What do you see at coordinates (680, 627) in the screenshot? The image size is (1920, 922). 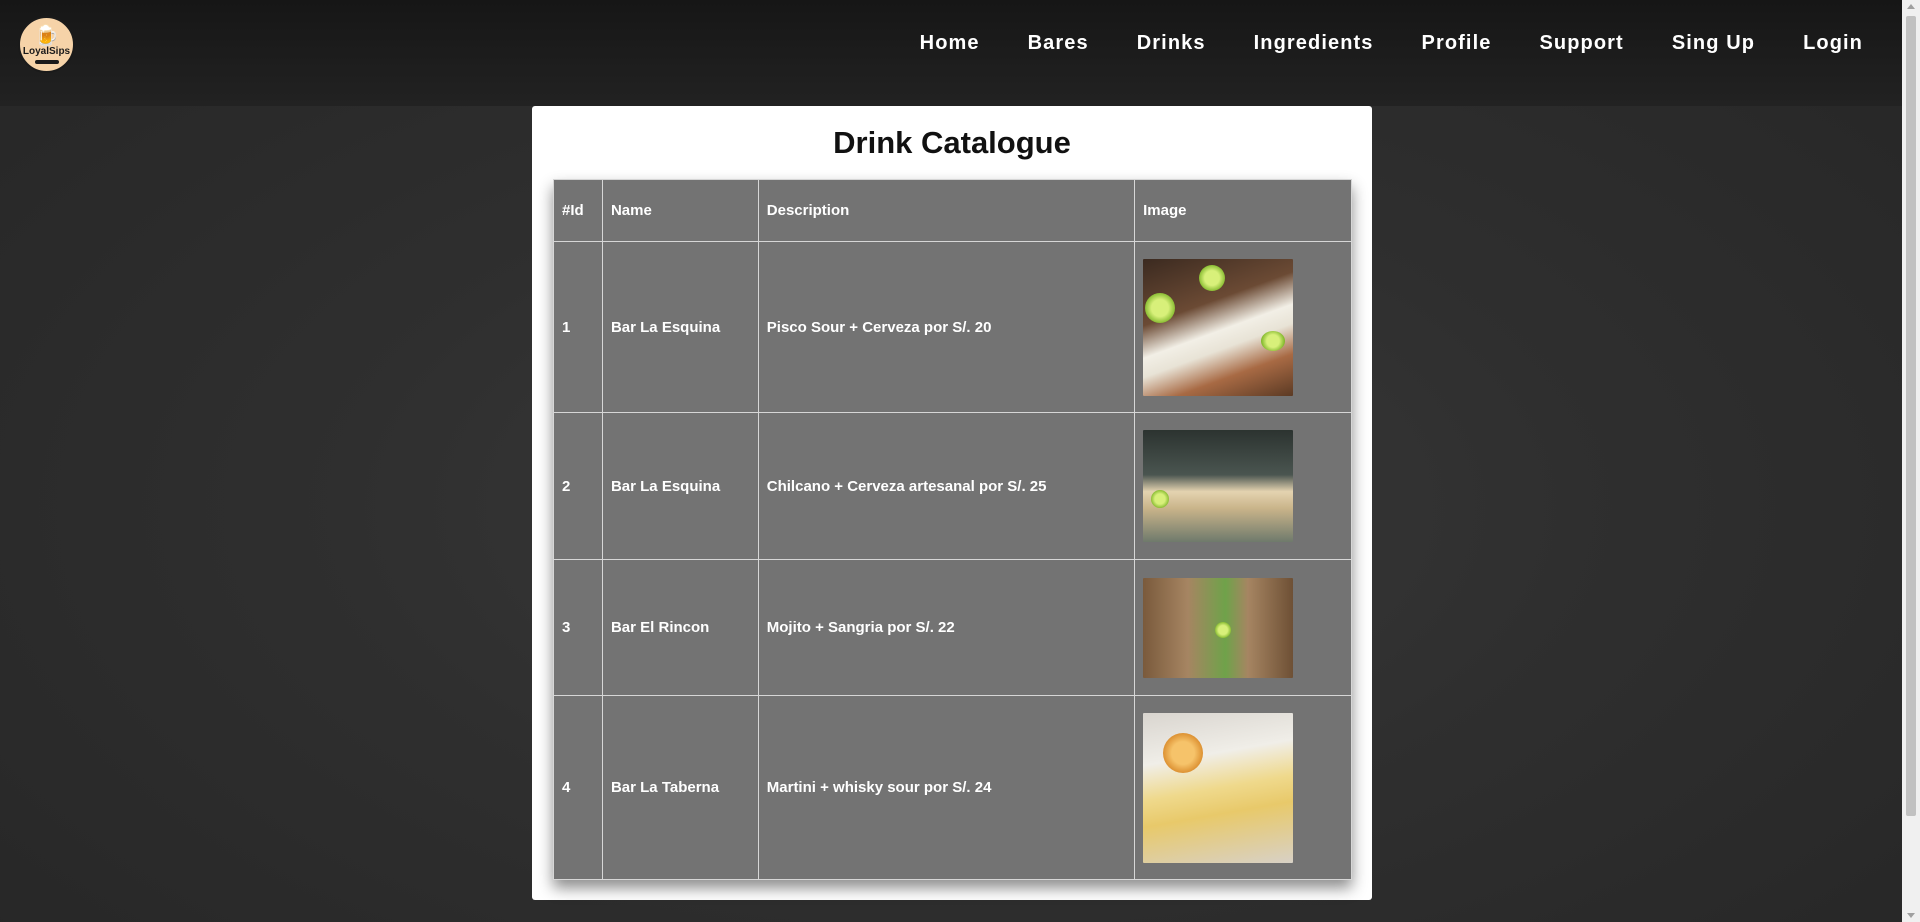 I see `cell-name: Bar El Rincon` at bounding box center [680, 627].